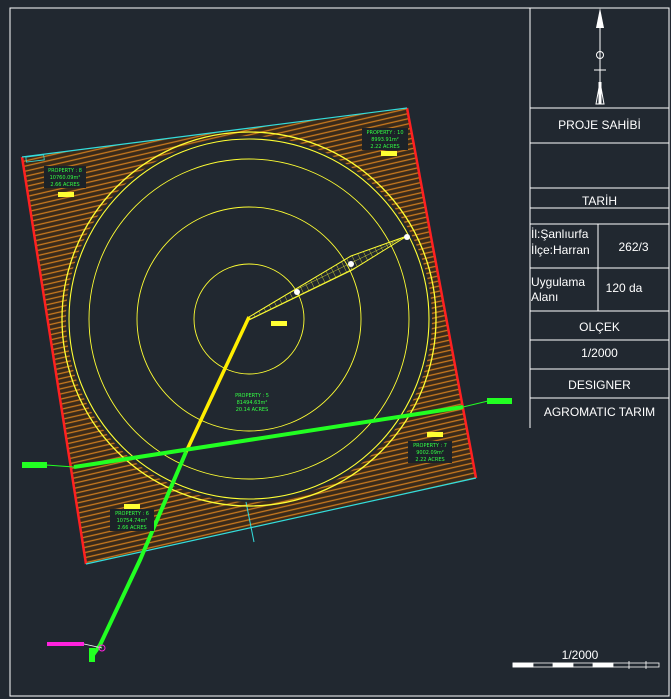  What do you see at coordinates (132, 514) in the screenshot?
I see `property-name: PROPERTY : 6` at bounding box center [132, 514].